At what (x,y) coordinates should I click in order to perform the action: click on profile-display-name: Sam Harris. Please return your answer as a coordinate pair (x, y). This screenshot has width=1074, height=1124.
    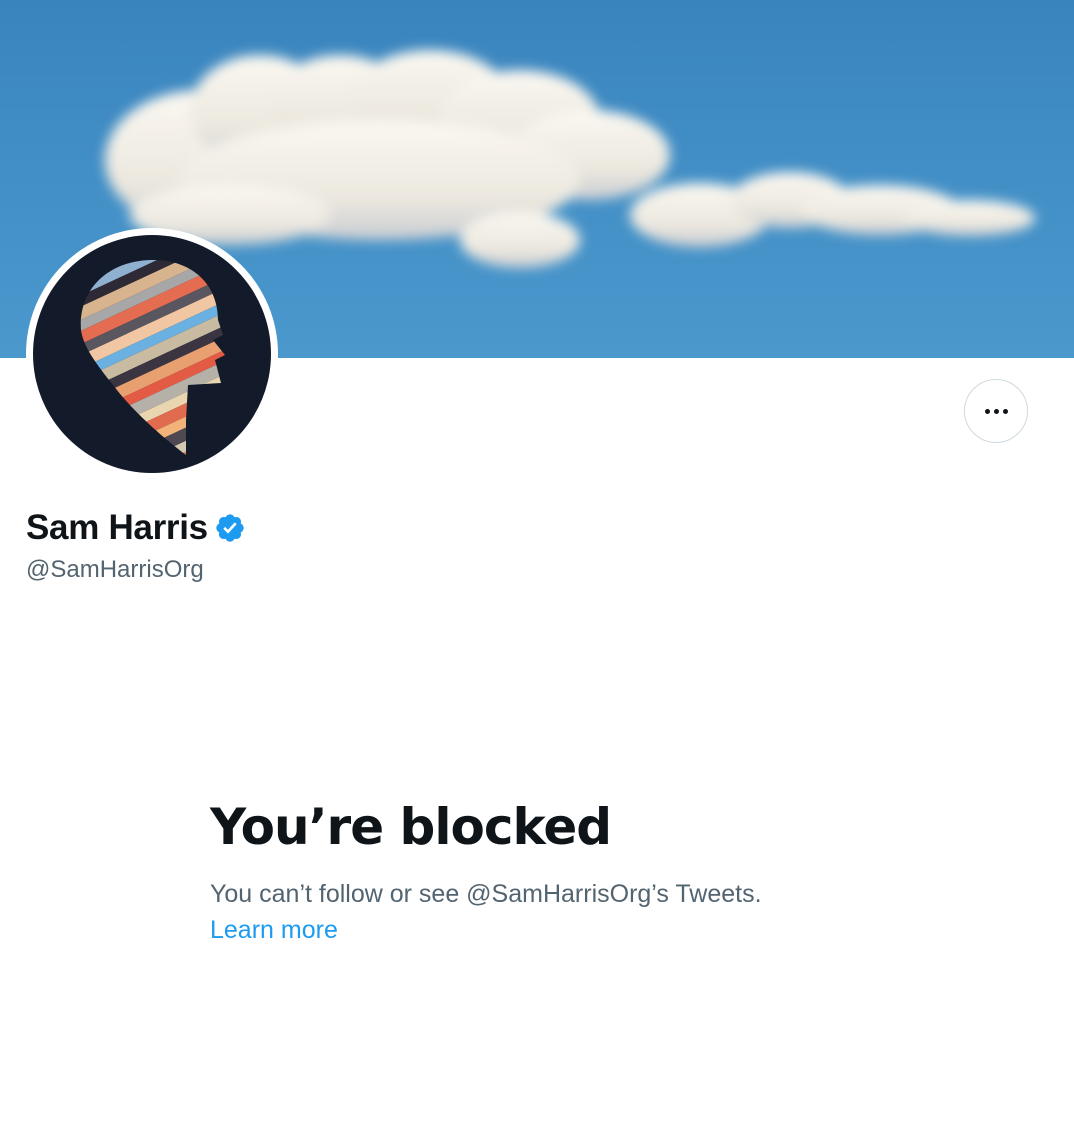
    Looking at the image, I should click on (136, 528).